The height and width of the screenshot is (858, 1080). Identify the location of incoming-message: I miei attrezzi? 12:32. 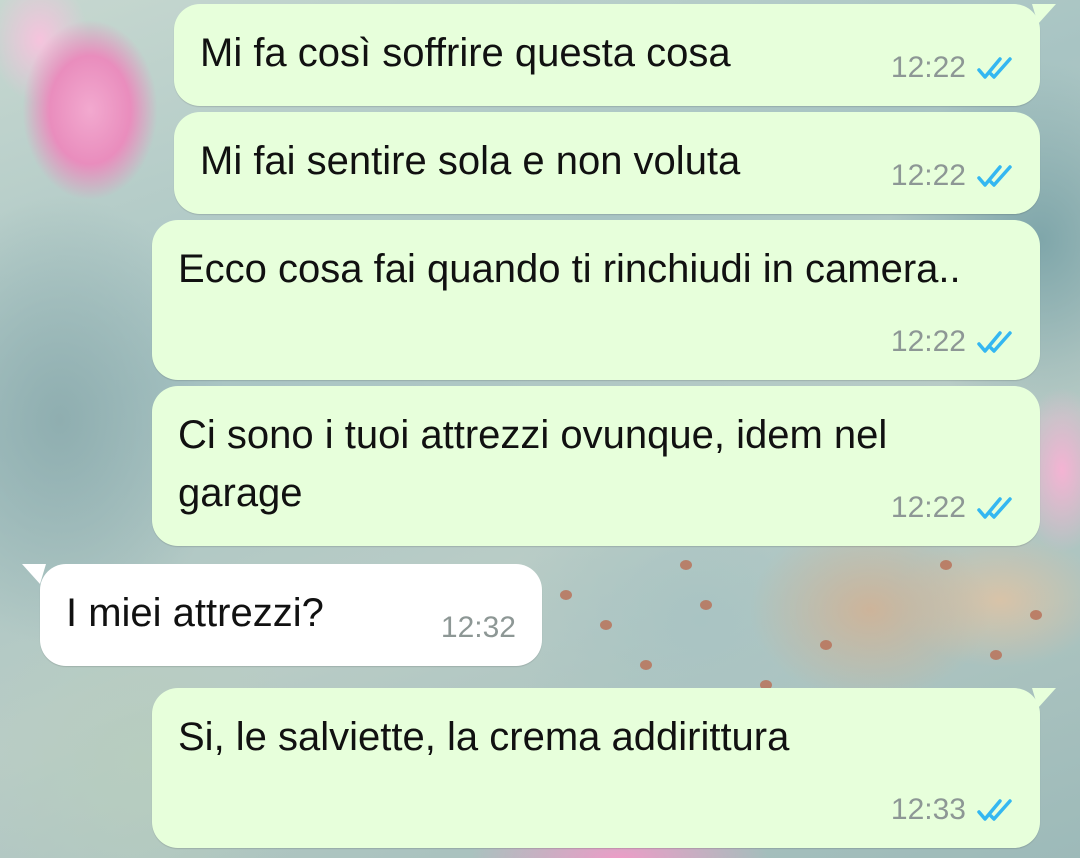
(282, 615).